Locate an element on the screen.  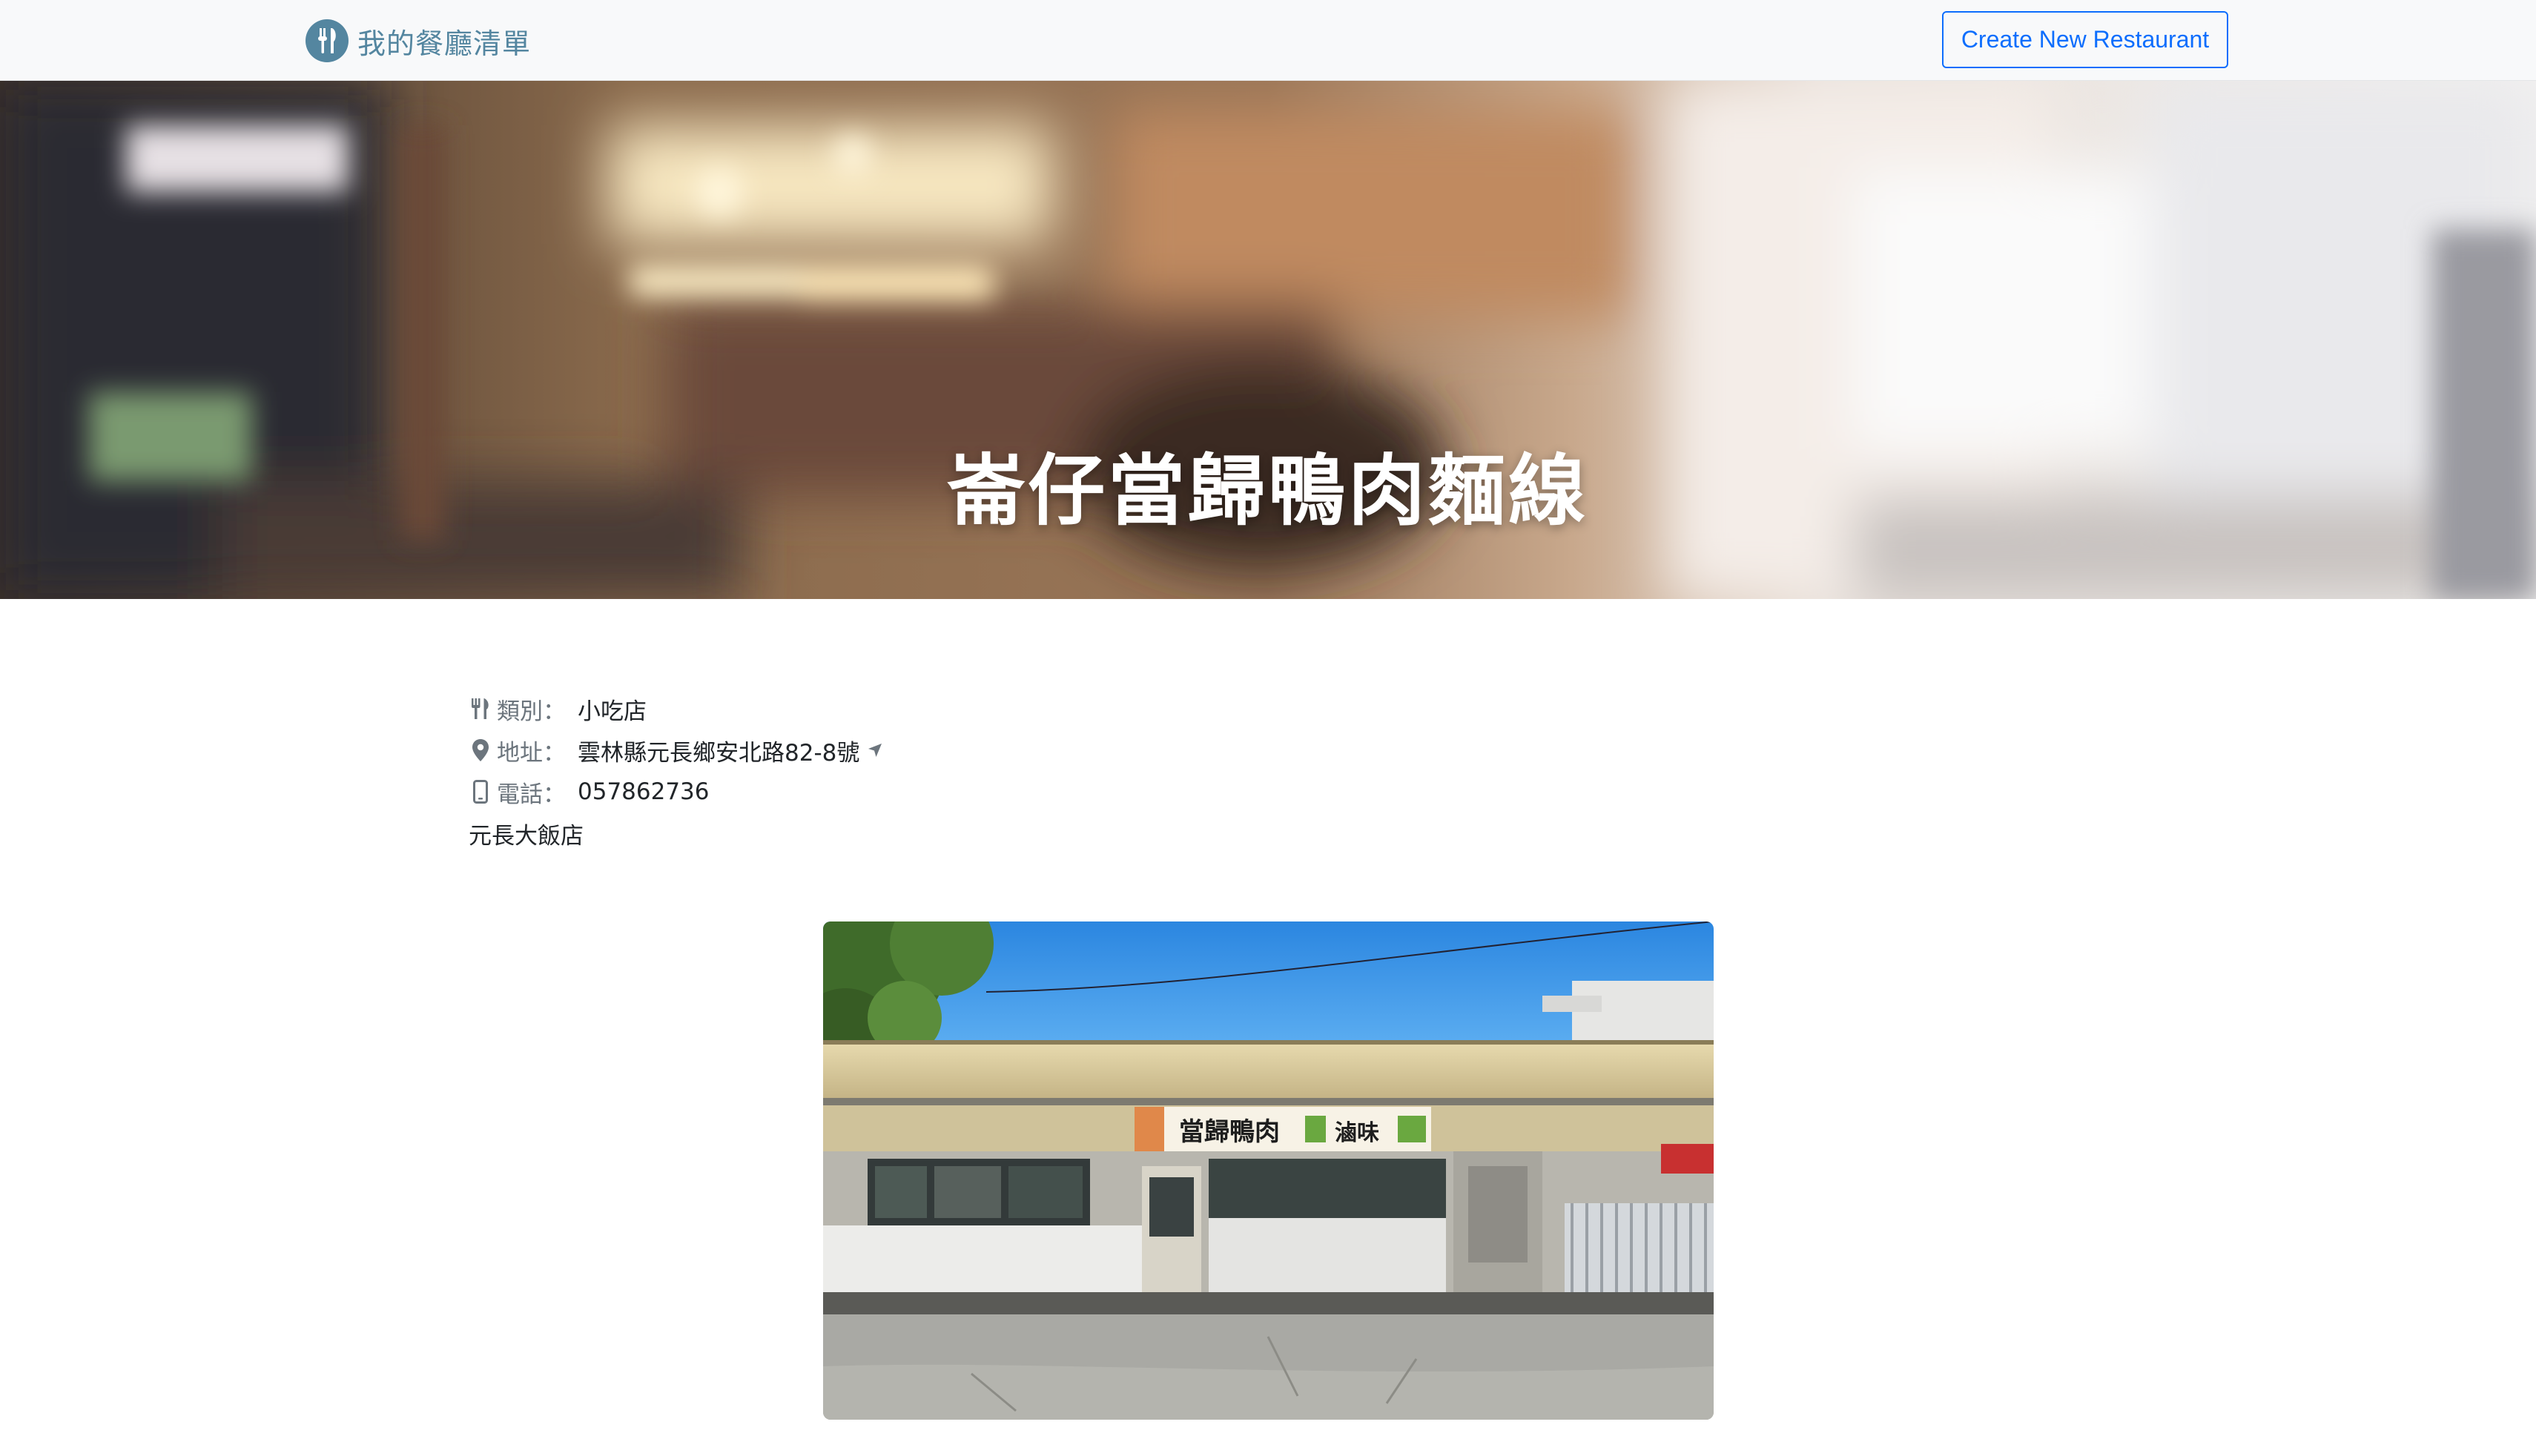
category-value: 小吃店 is located at coordinates (612, 712).